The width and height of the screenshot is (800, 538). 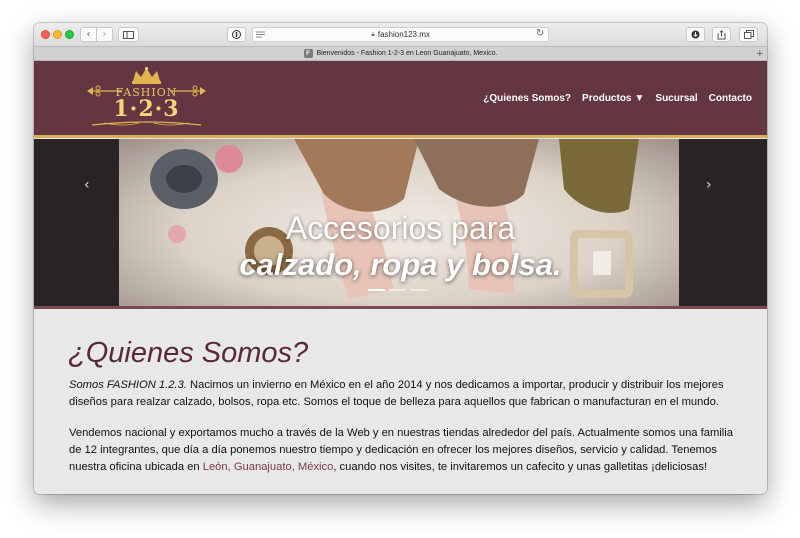 What do you see at coordinates (87, 185) in the screenshot?
I see `carousel-prev-icon: ‹` at bounding box center [87, 185].